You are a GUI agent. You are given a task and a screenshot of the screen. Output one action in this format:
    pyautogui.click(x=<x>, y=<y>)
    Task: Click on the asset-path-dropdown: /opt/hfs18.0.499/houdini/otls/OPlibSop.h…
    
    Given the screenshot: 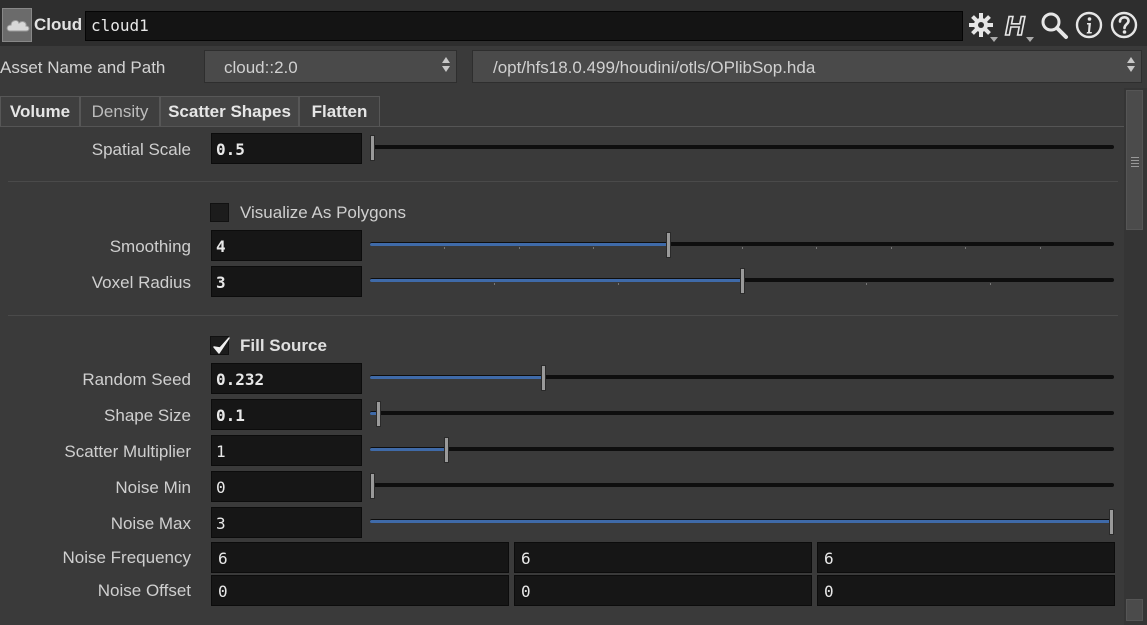 What is the action you would take?
    pyautogui.click(x=807, y=66)
    